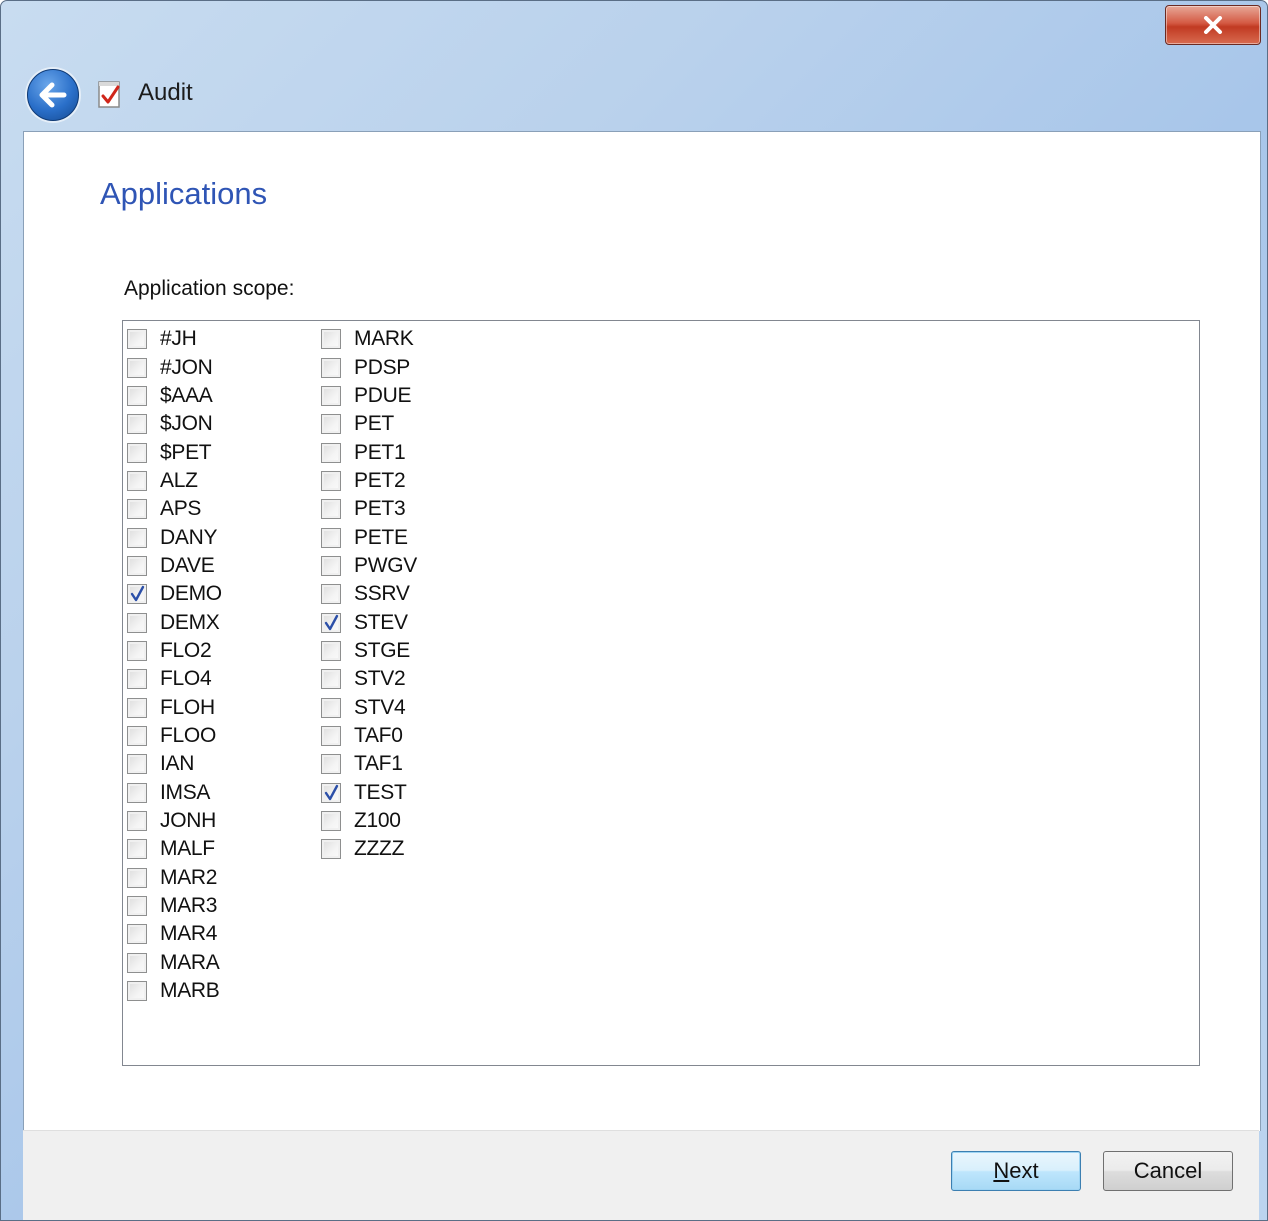 This screenshot has height=1221, width=1268. What do you see at coordinates (374, 424) in the screenshot?
I see `application-item-label: PET` at bounding box center [374, 424].